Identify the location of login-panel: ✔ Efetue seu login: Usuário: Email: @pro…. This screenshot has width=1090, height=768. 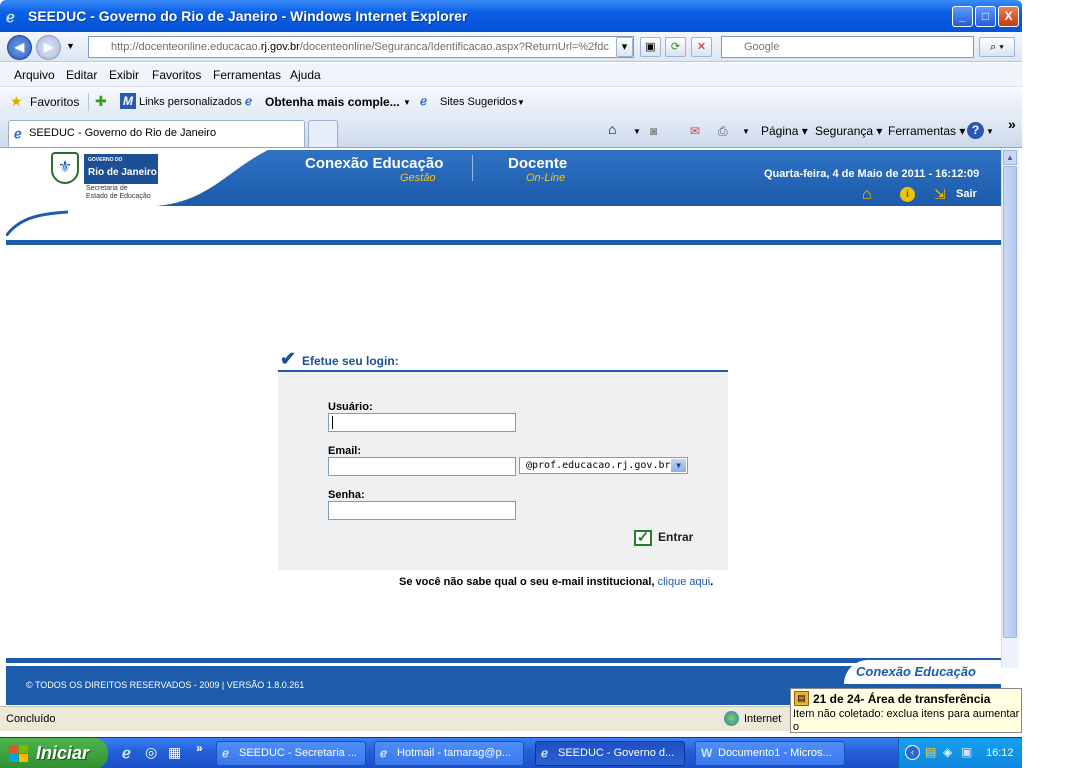
(503, 459).